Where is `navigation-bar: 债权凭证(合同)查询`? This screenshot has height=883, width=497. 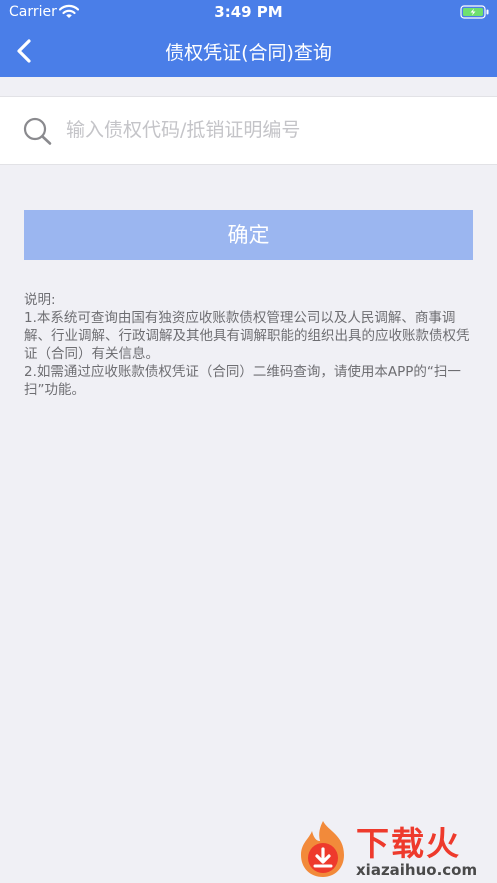
navigation-bar: 债权凭证(合同)查询 is located at coordinates (248, 51).